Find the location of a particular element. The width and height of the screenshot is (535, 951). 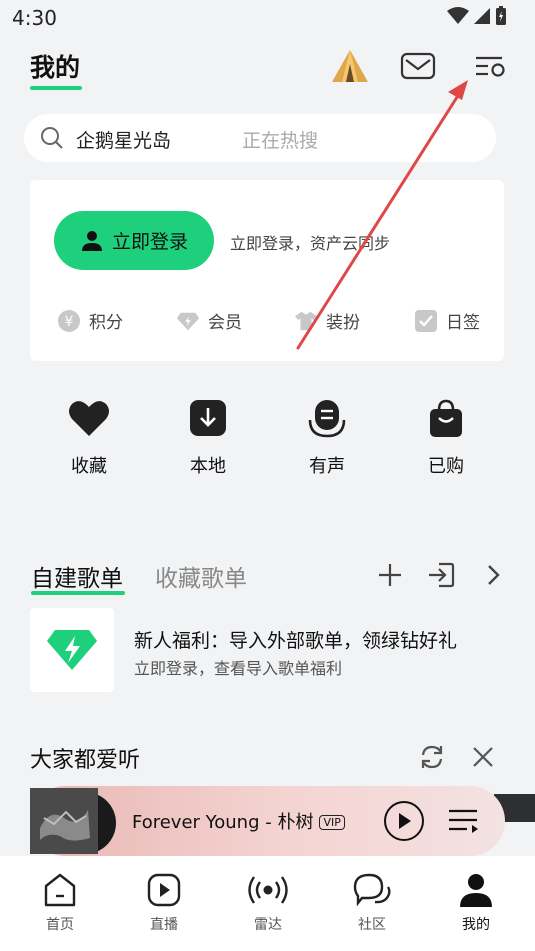

vip-badge: VIP is located at coordinates (332, 822).